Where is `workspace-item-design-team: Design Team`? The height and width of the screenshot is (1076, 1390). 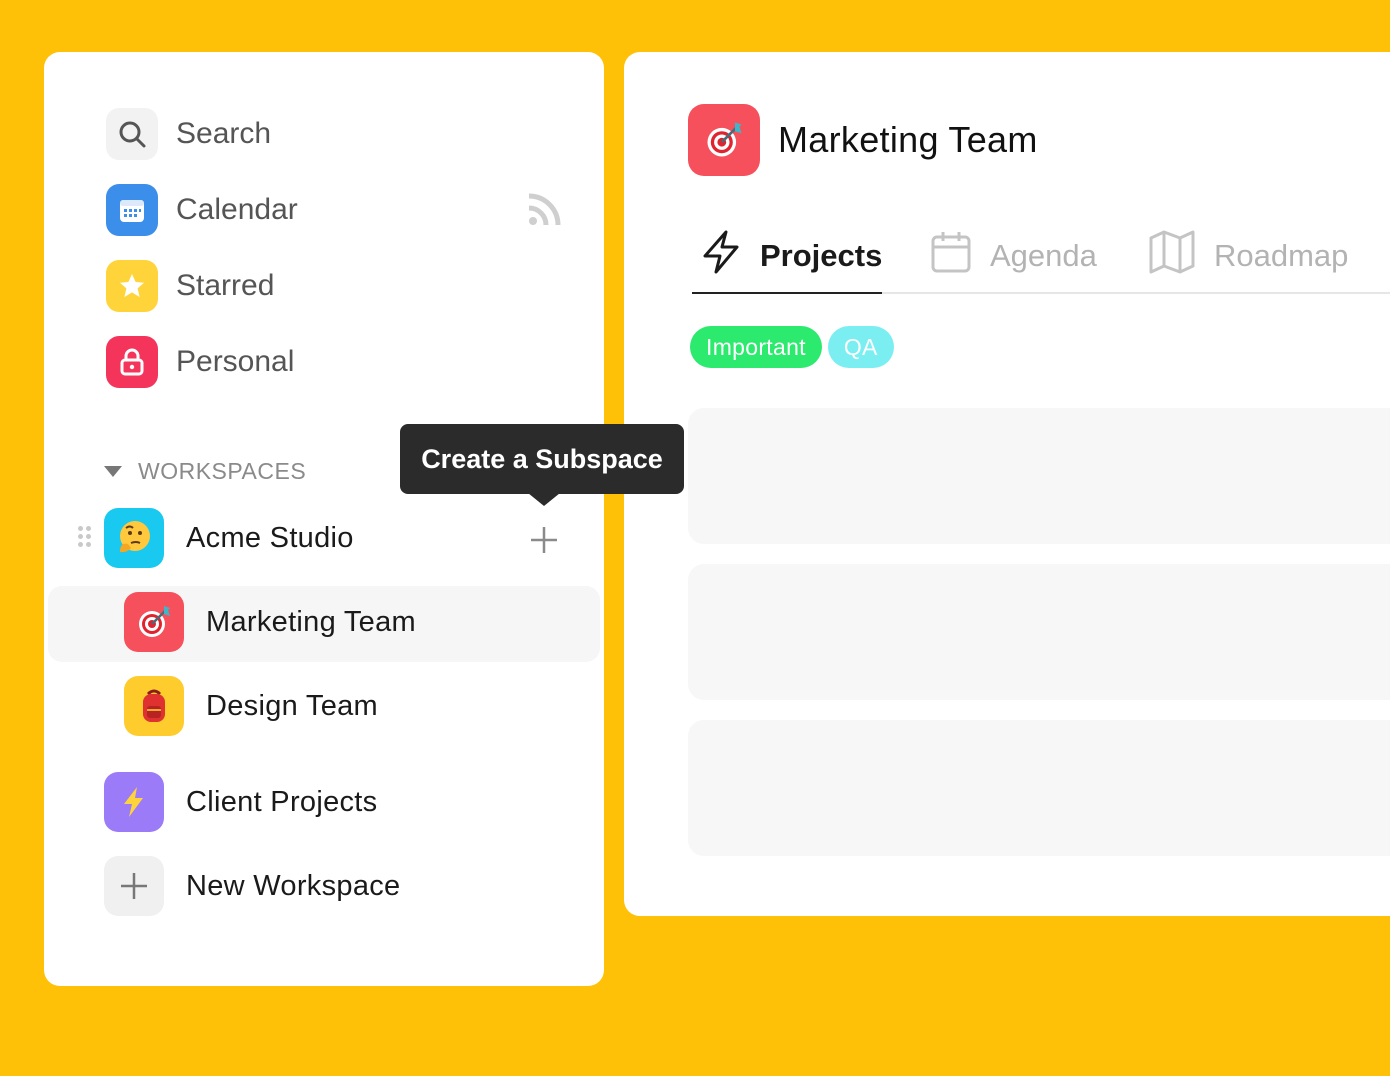 workspace-item-design-team: Design Team is located at coordinates (251, 706).